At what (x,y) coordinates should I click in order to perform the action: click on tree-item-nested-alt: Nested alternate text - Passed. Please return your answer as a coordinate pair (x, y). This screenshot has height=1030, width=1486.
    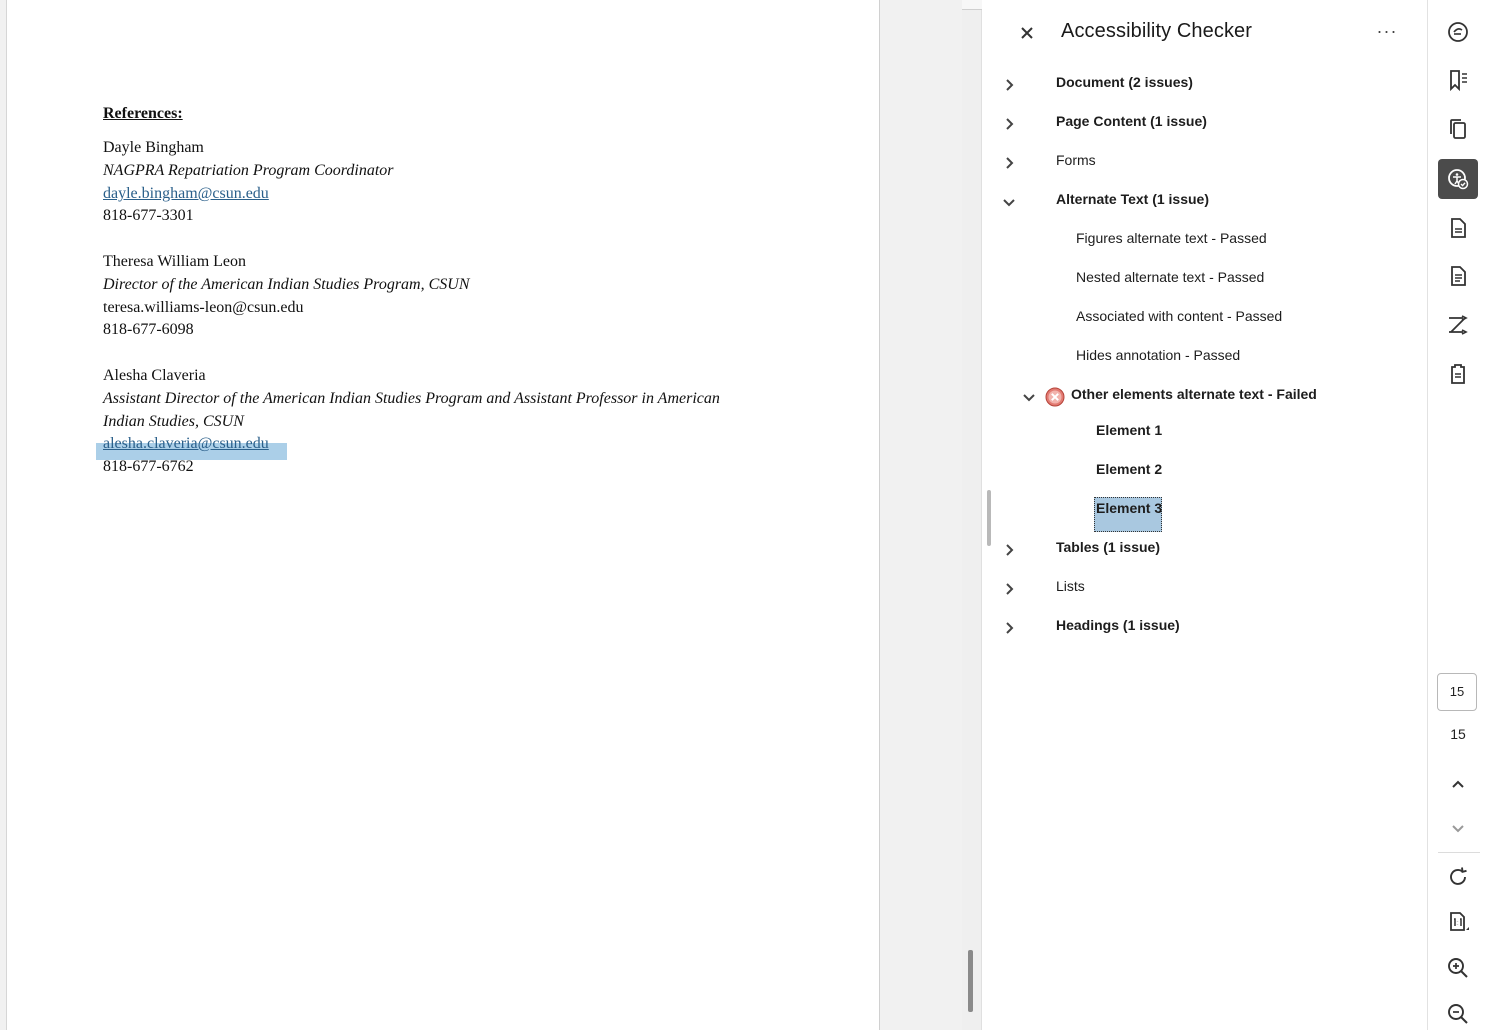
    Looking at the image, I should click on (1170, 277).